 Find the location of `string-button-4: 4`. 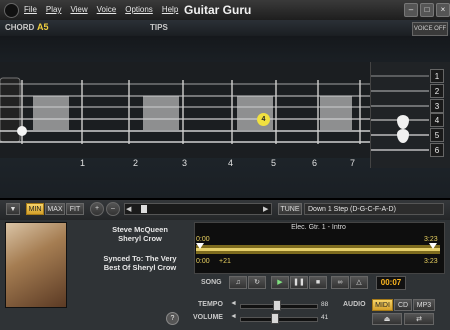

string-button-4: 4 is located at coordinates (437, 120).